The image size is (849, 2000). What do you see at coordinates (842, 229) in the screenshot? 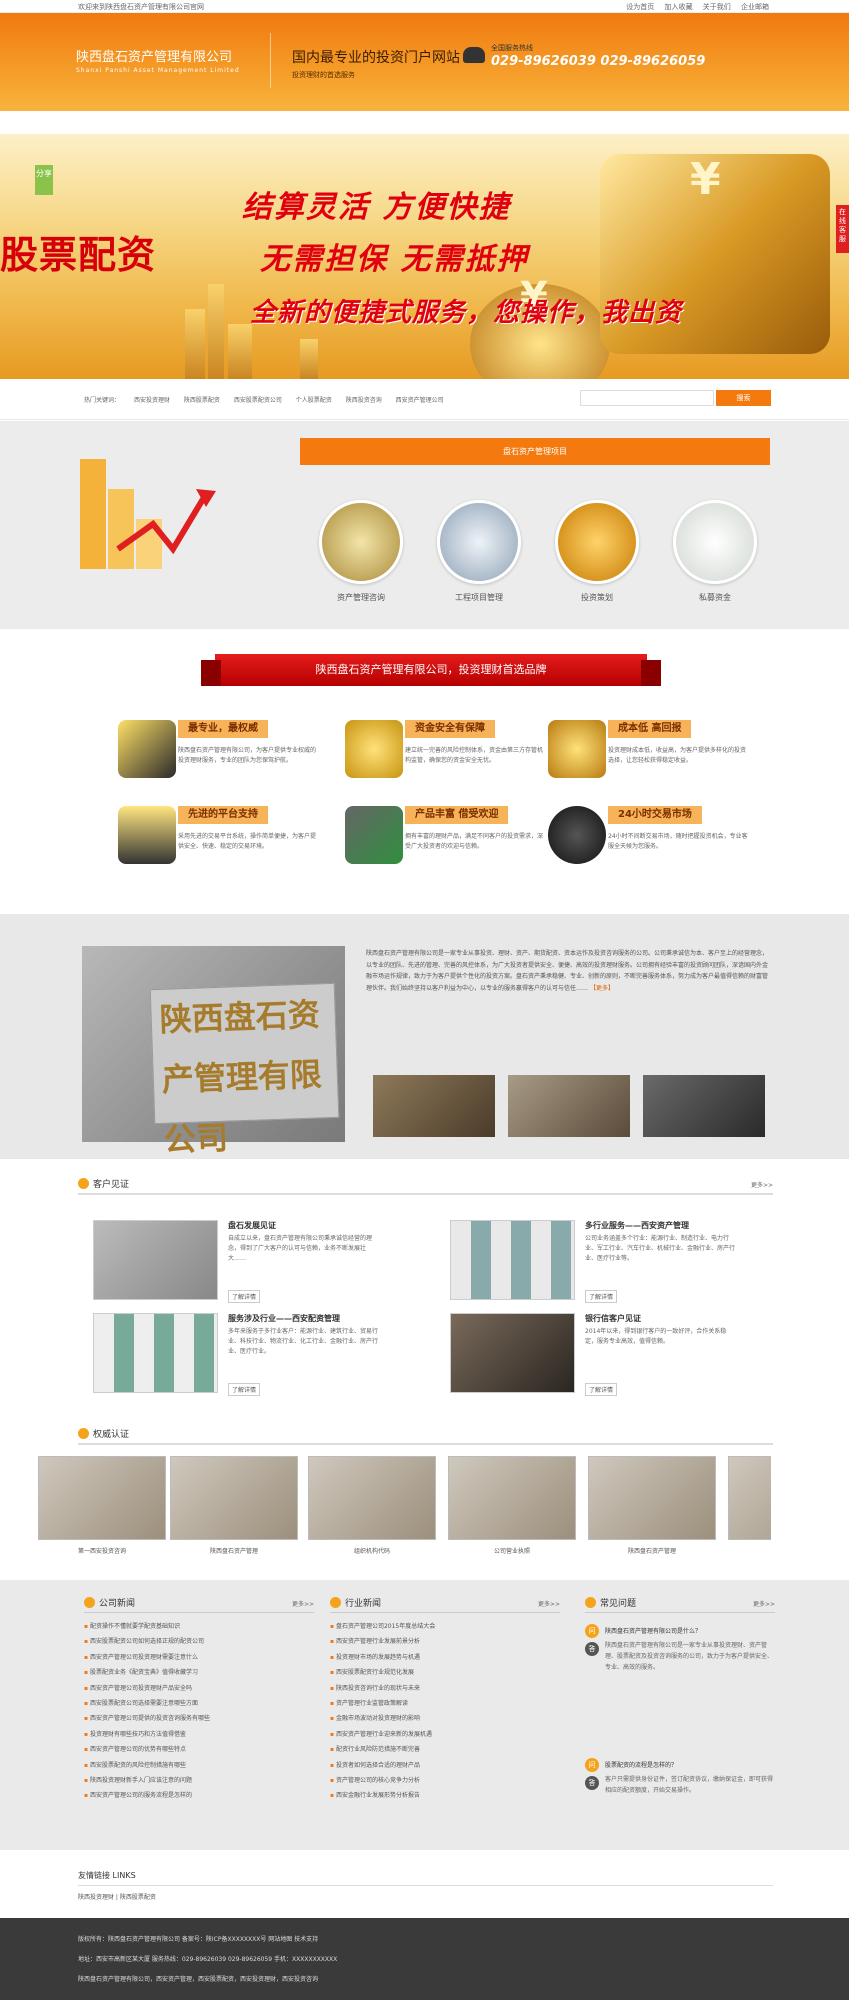
I see `online-service-tab: 在线客服` at bounding box center [842, 229].